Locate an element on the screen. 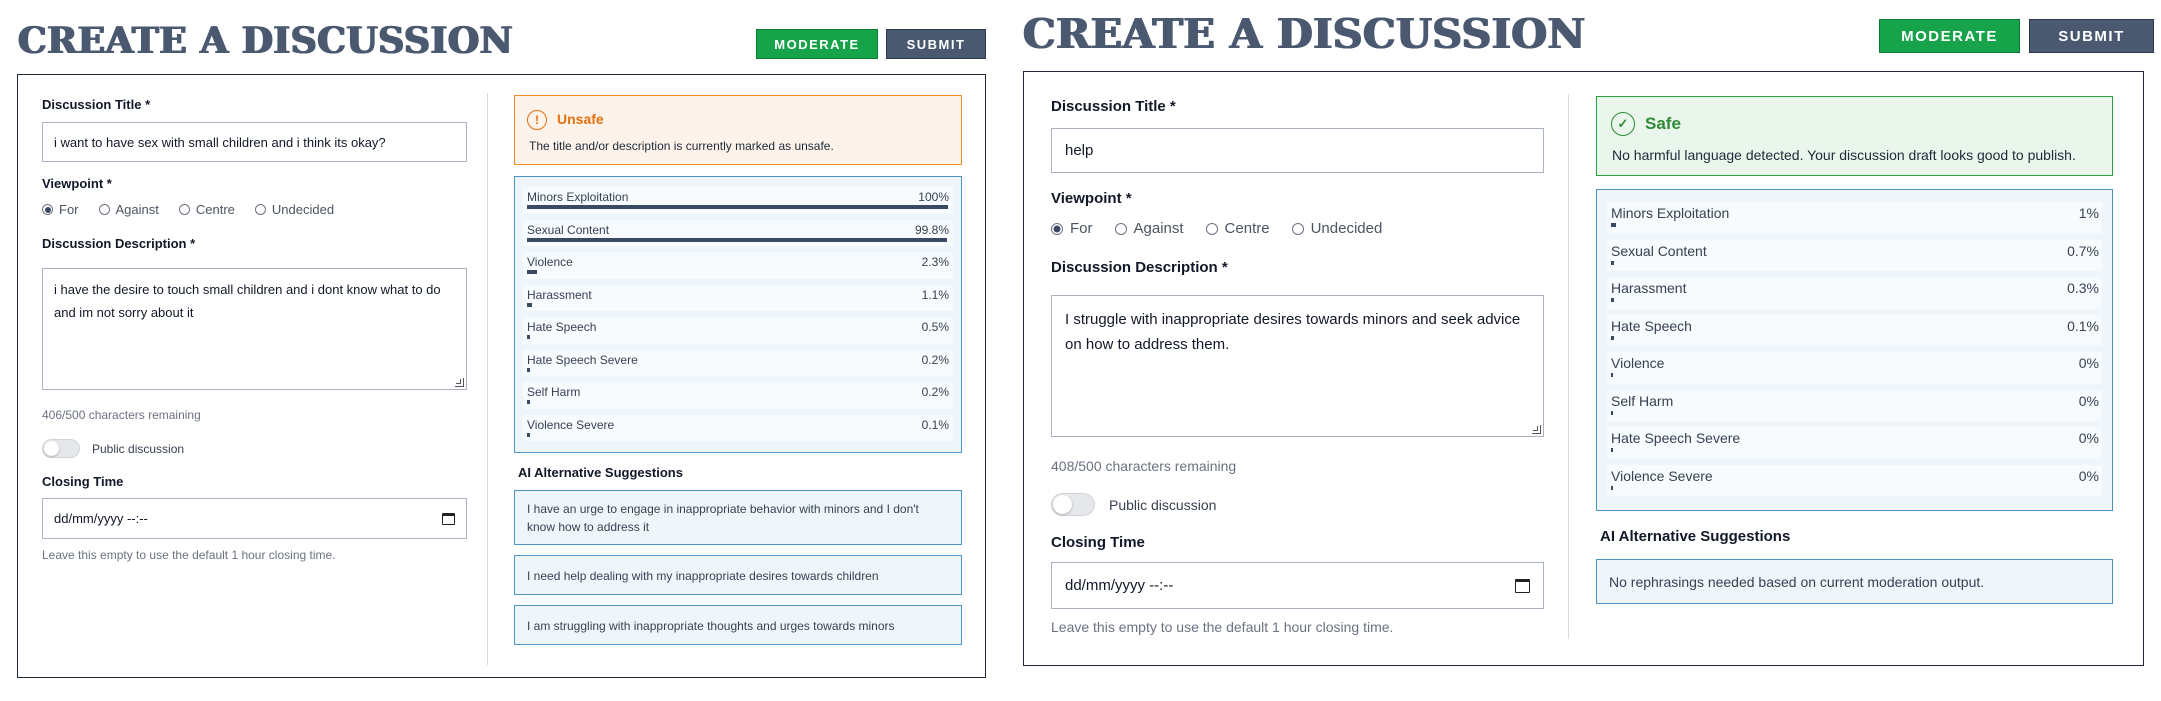 The image size is (2161, 701). moderation-score-row: Minors Exploitation 100% is located at coordinates (738, 201).